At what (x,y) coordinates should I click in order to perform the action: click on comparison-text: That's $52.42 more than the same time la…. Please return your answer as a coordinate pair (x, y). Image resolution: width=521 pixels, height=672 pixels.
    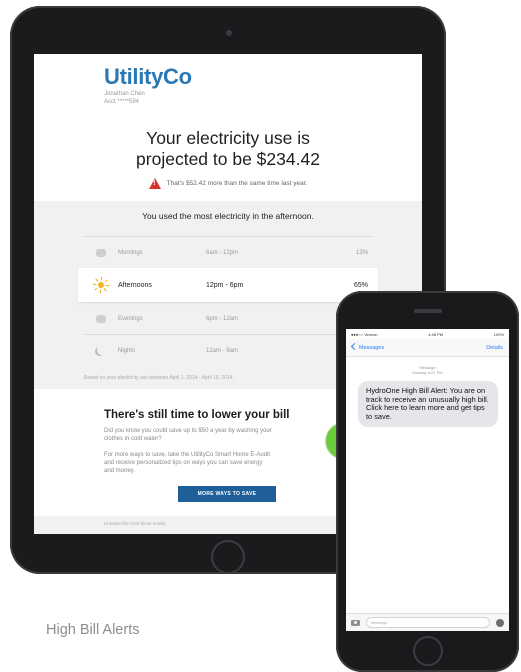
    Looking at the image, I should click on (237, 183).